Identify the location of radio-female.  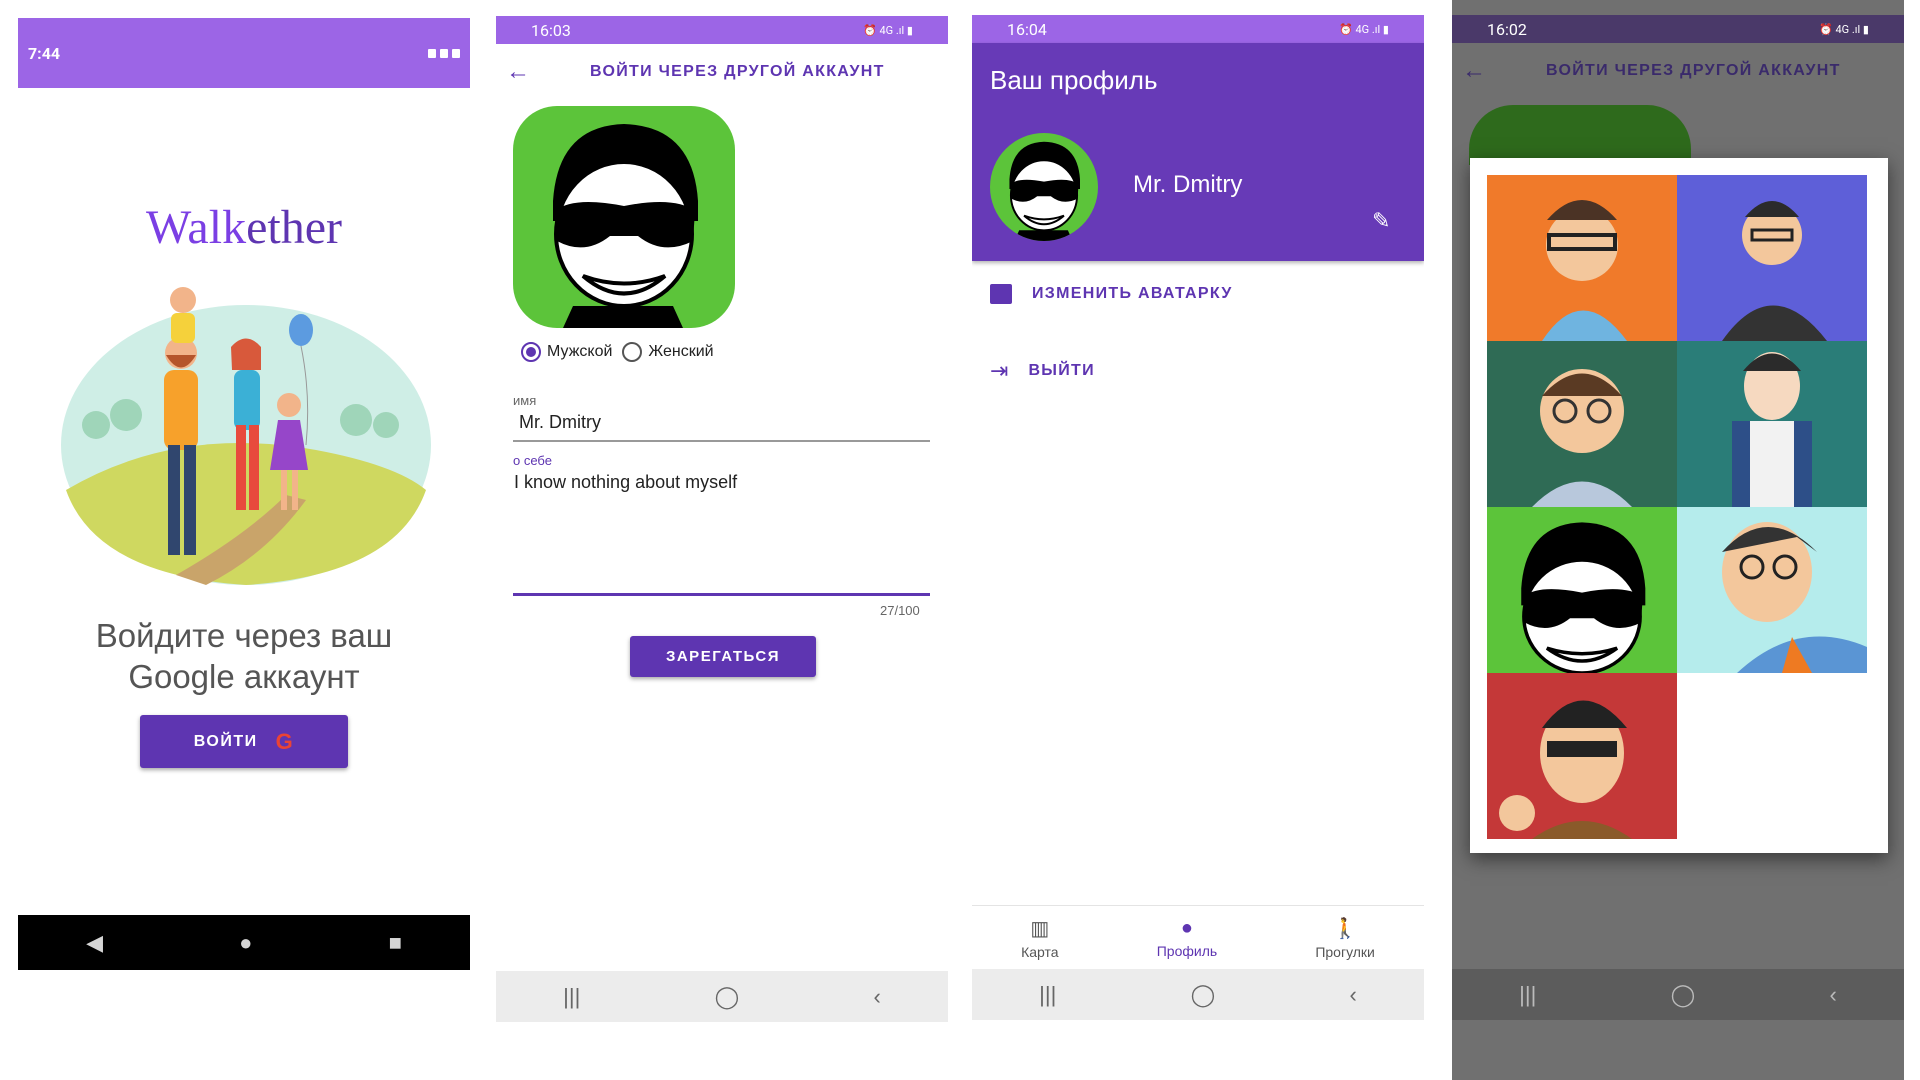
(632, 352).